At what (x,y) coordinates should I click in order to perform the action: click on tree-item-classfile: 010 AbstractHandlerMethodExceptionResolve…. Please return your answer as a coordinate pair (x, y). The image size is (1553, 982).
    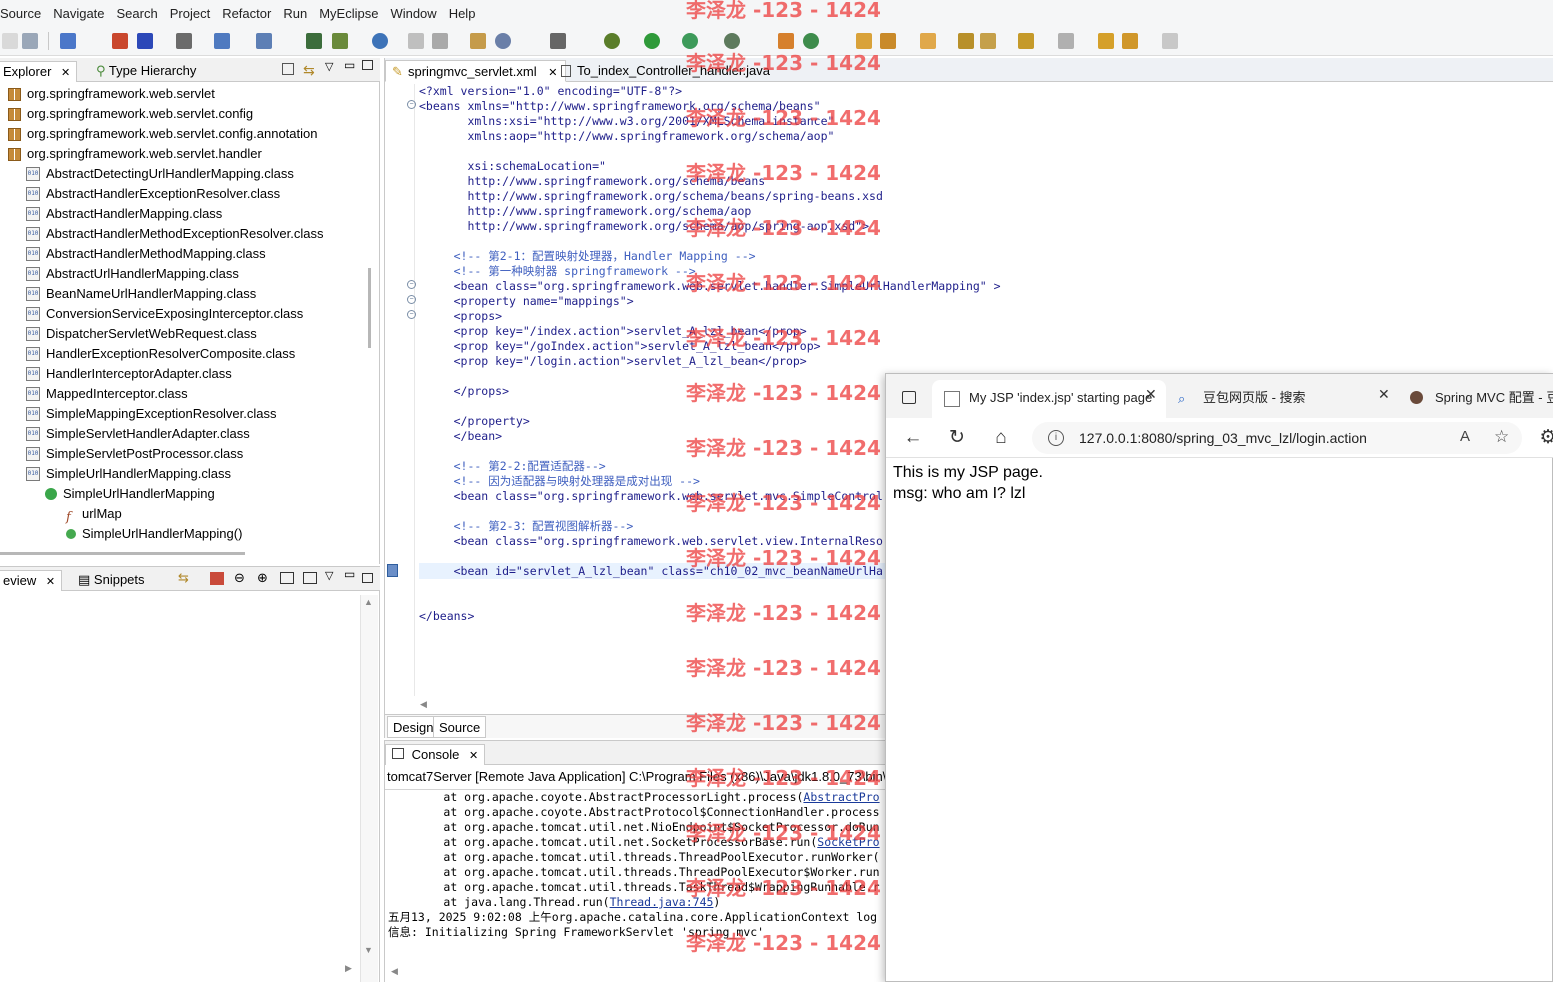
    Looking at the image, I should click on (174, 234).